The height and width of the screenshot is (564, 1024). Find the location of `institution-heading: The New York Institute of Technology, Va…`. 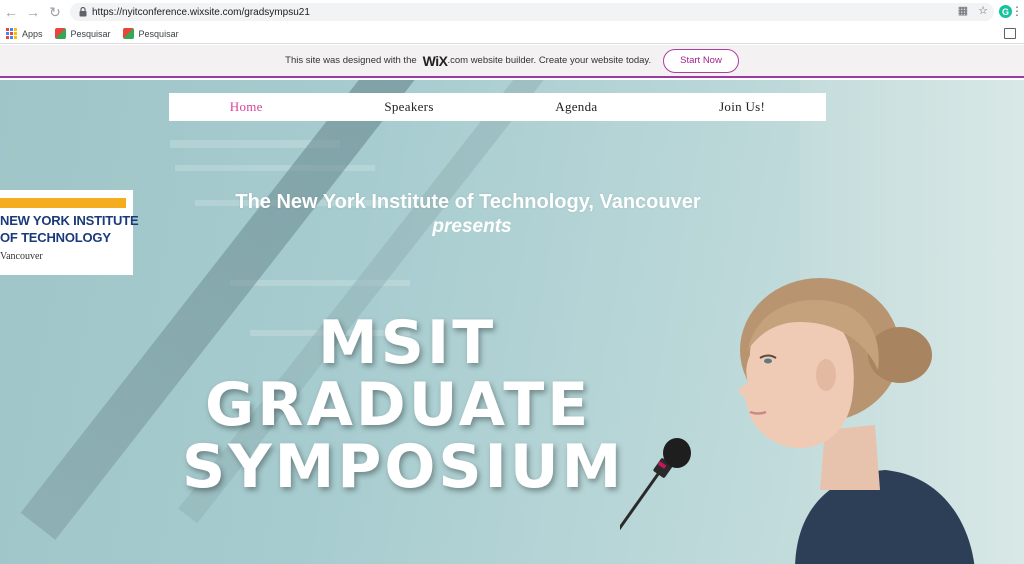

institution-heading: The New York Institute of Technology, Va… is located at coordinates (468, 202).